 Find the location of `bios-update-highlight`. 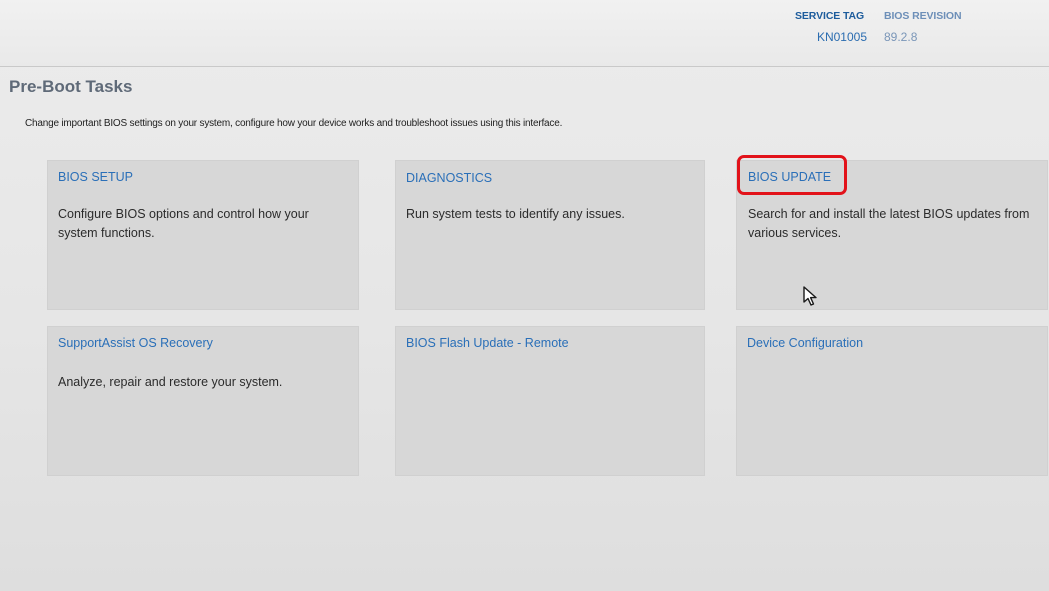

bios-update-highlight is located at coordinates (792, 175).